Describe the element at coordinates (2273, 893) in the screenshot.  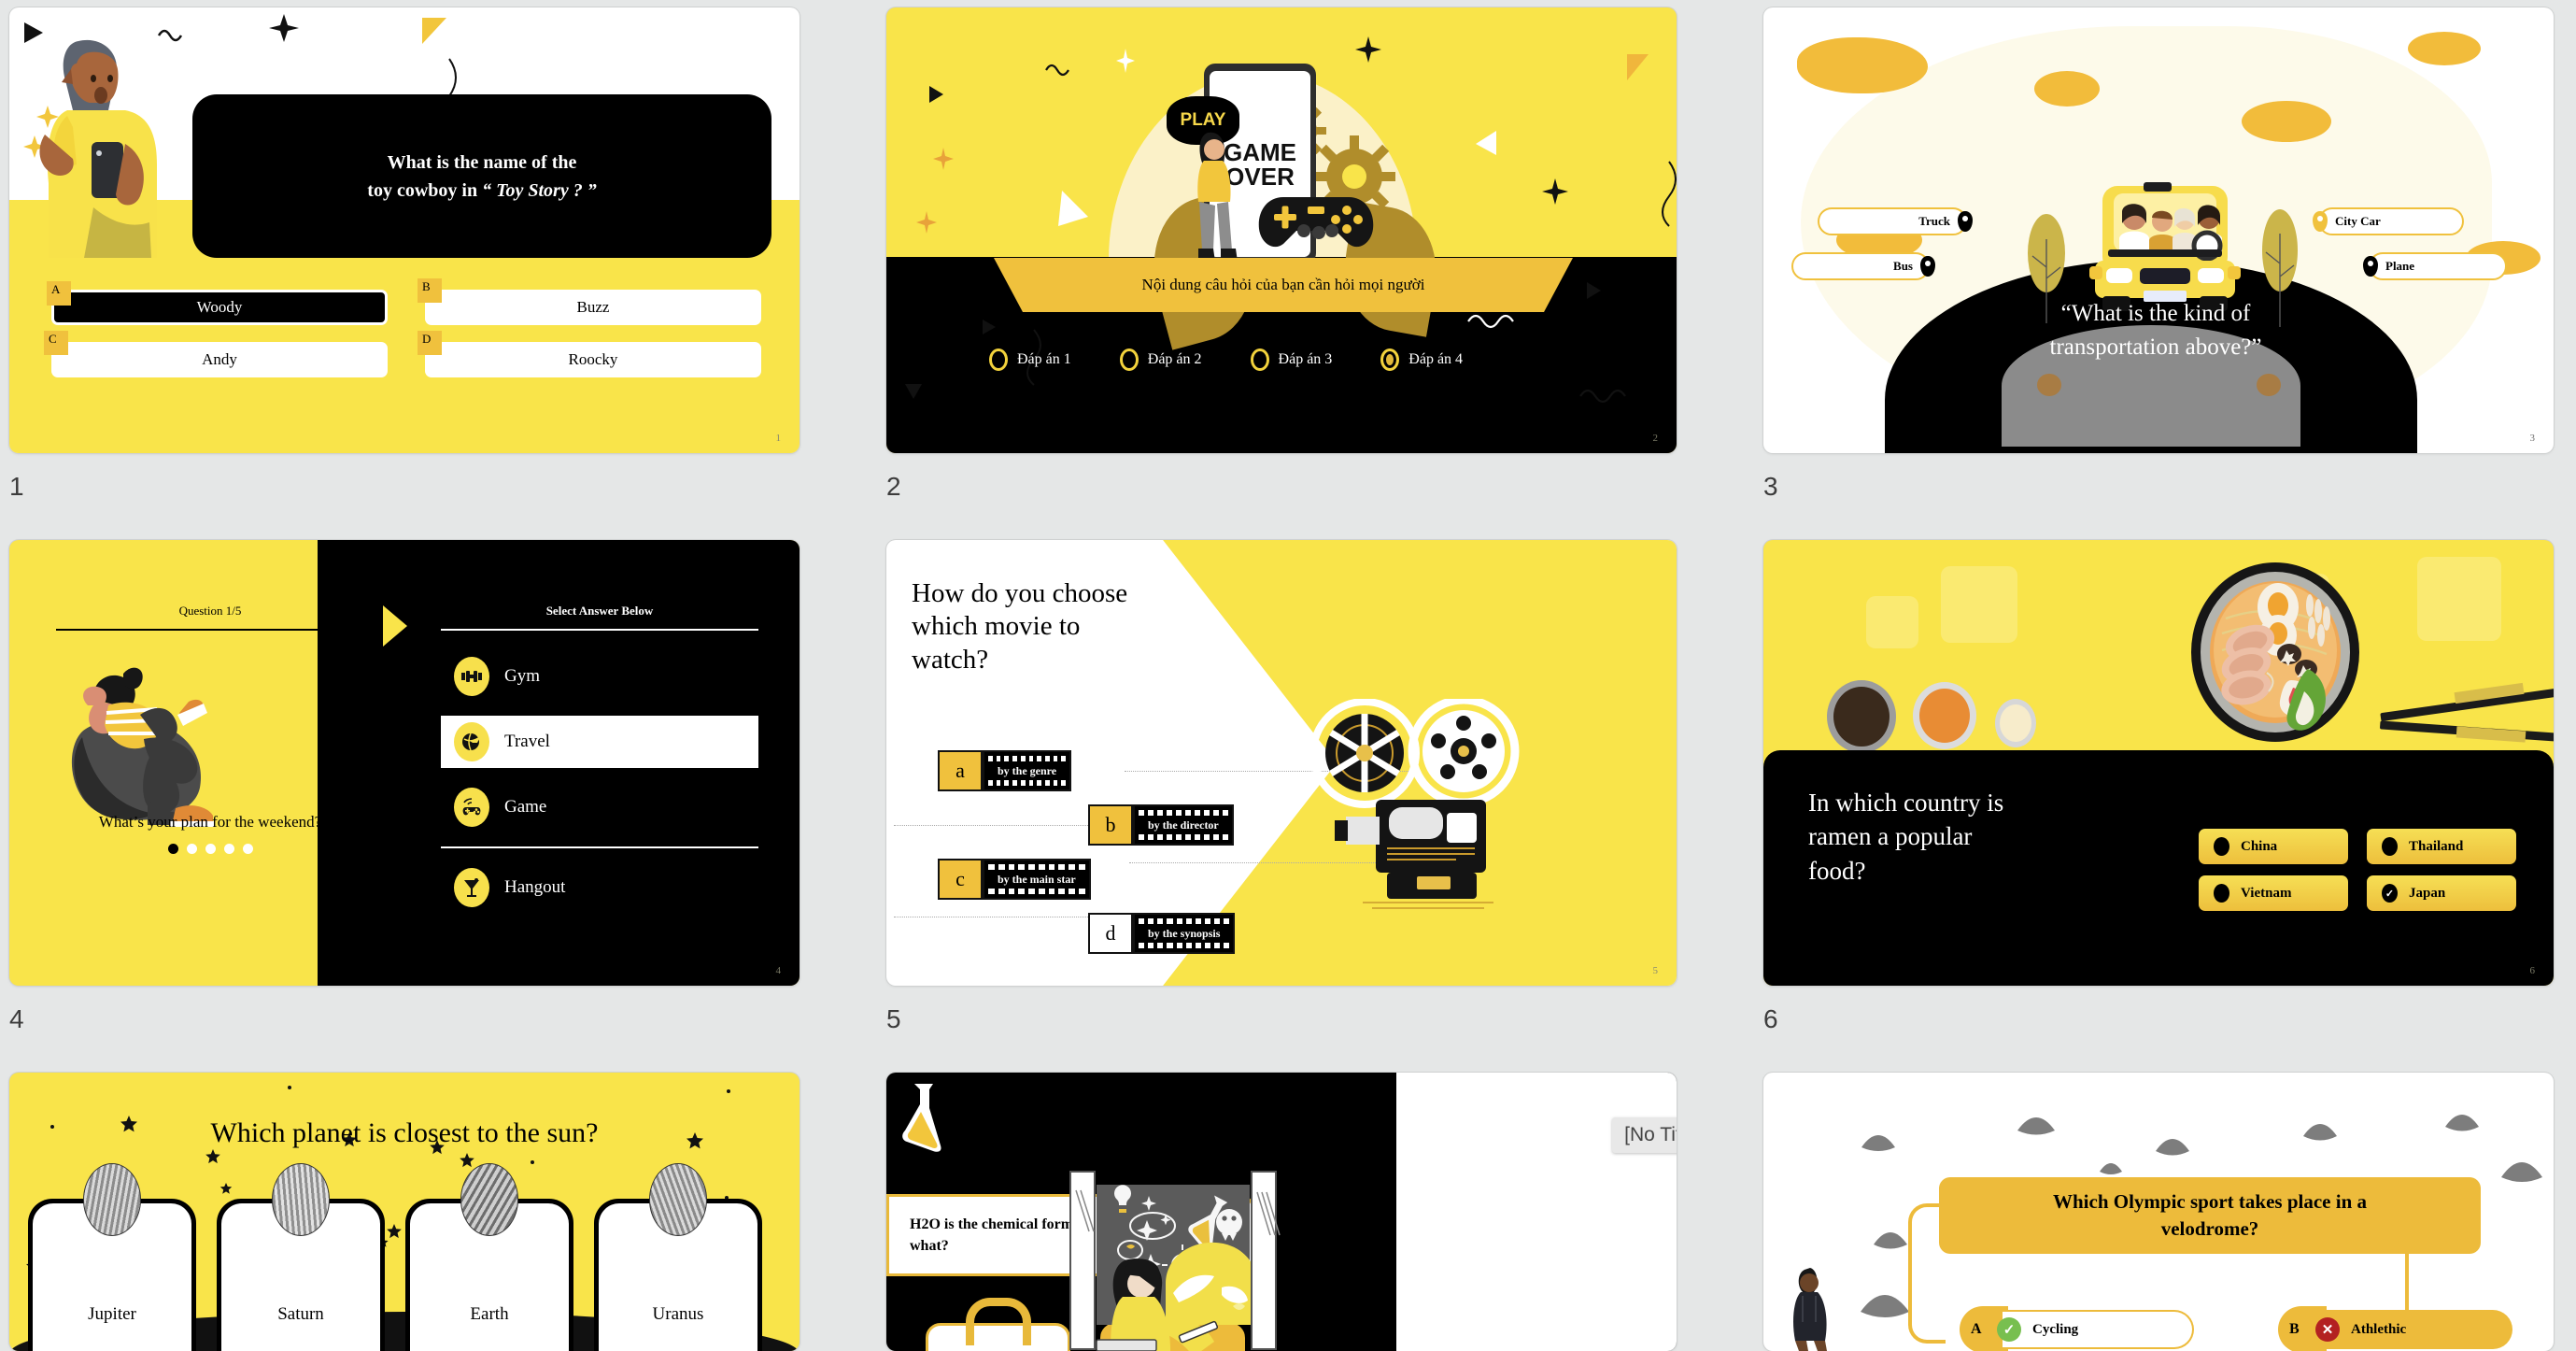
I see `answer-option-vietnam: Vietnam` at that location.